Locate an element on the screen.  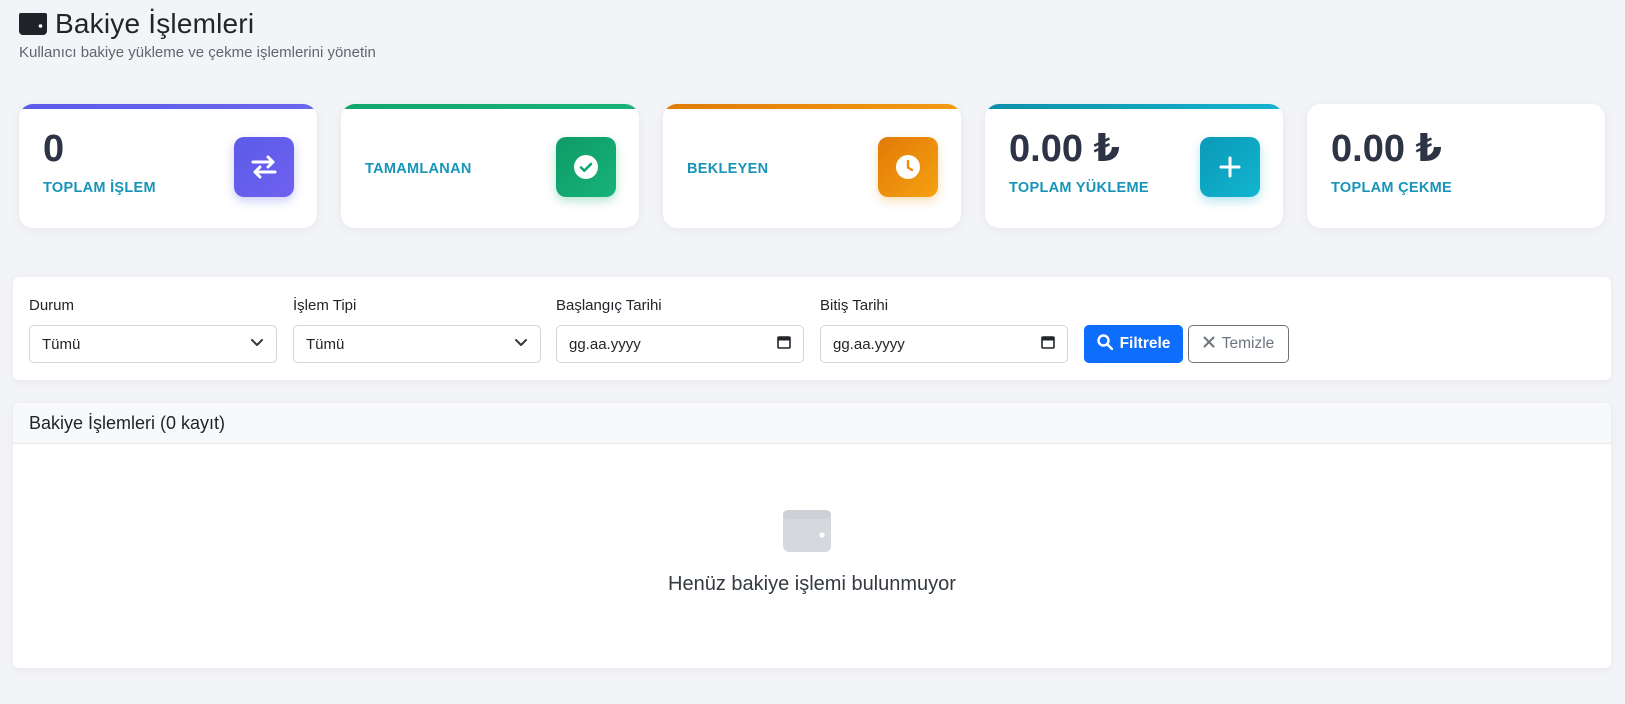
end-date-filter: Bitiş Tarihi gg.aa.yyyy is located at coordinates (944, 330).